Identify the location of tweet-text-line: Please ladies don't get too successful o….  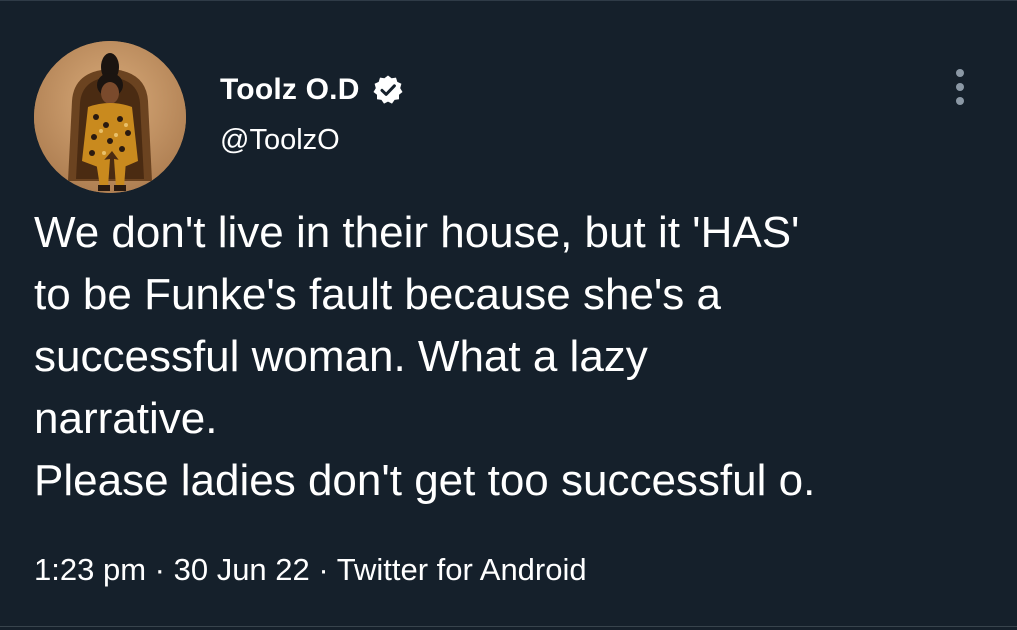
(425, 480).